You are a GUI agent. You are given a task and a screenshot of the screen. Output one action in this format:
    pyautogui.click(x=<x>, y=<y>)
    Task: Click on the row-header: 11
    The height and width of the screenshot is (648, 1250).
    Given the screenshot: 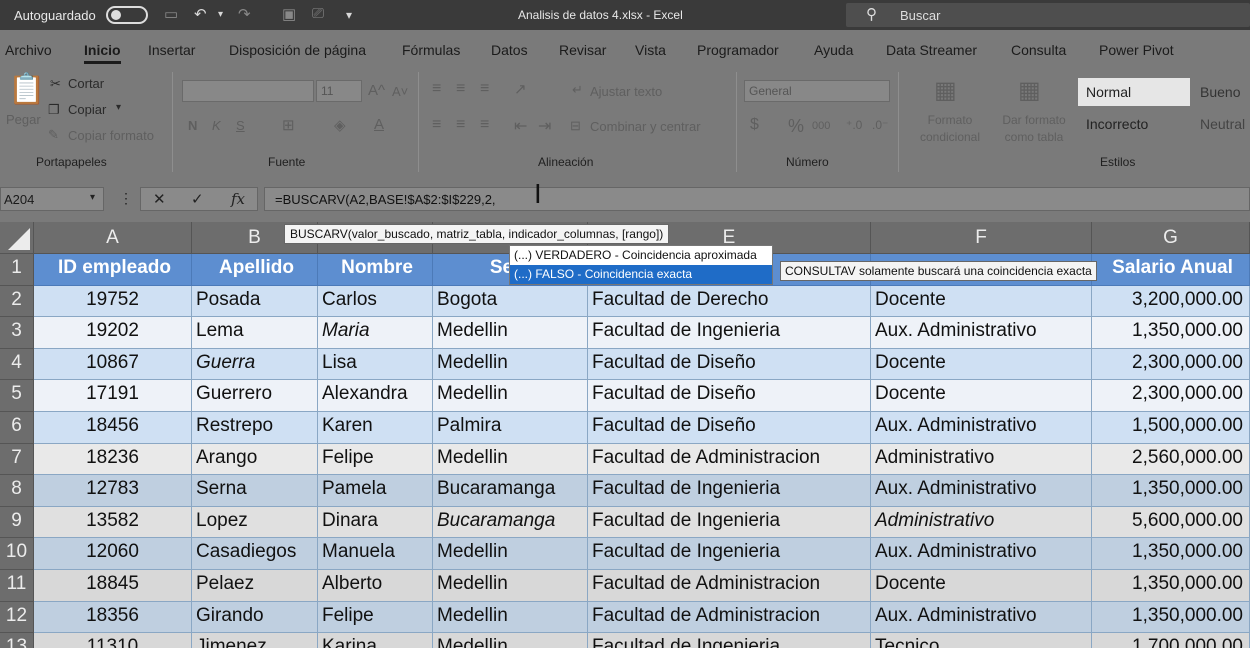 What is the action you would take?
    pyautogui.click(x=17, y=586)
    